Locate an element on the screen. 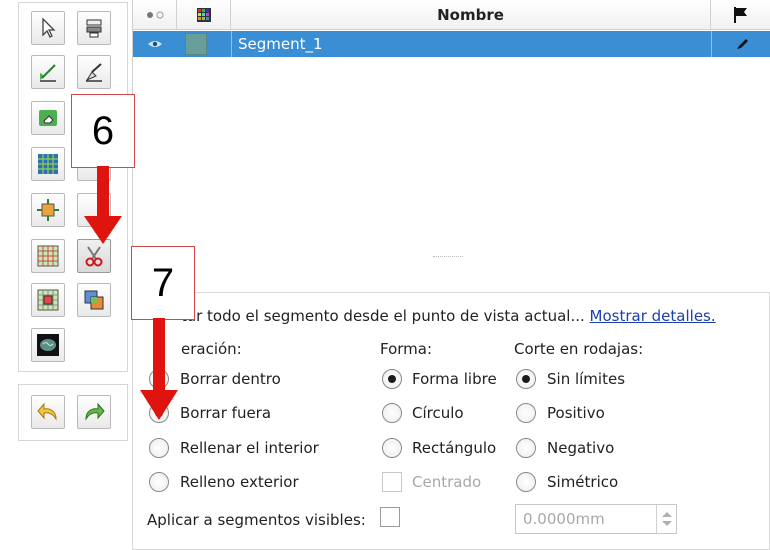 This screenshot has width=770, height=550. simetrico-radio is located at coordinates (526, 482).